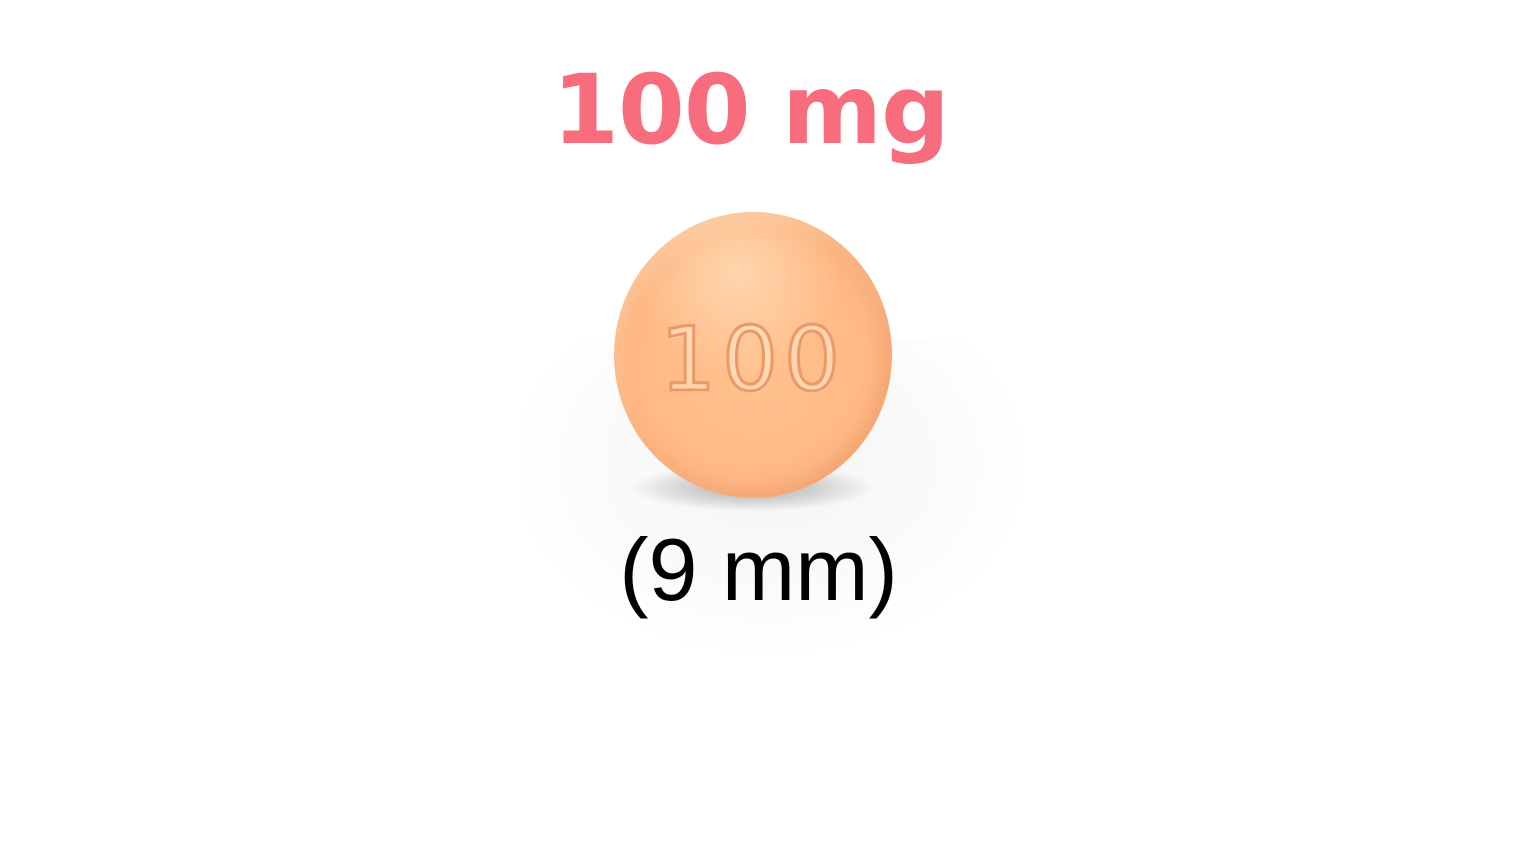 This screenshot has width=1525, height=858. I want to click on pill-tablet-image: 100, so click(753, 355).